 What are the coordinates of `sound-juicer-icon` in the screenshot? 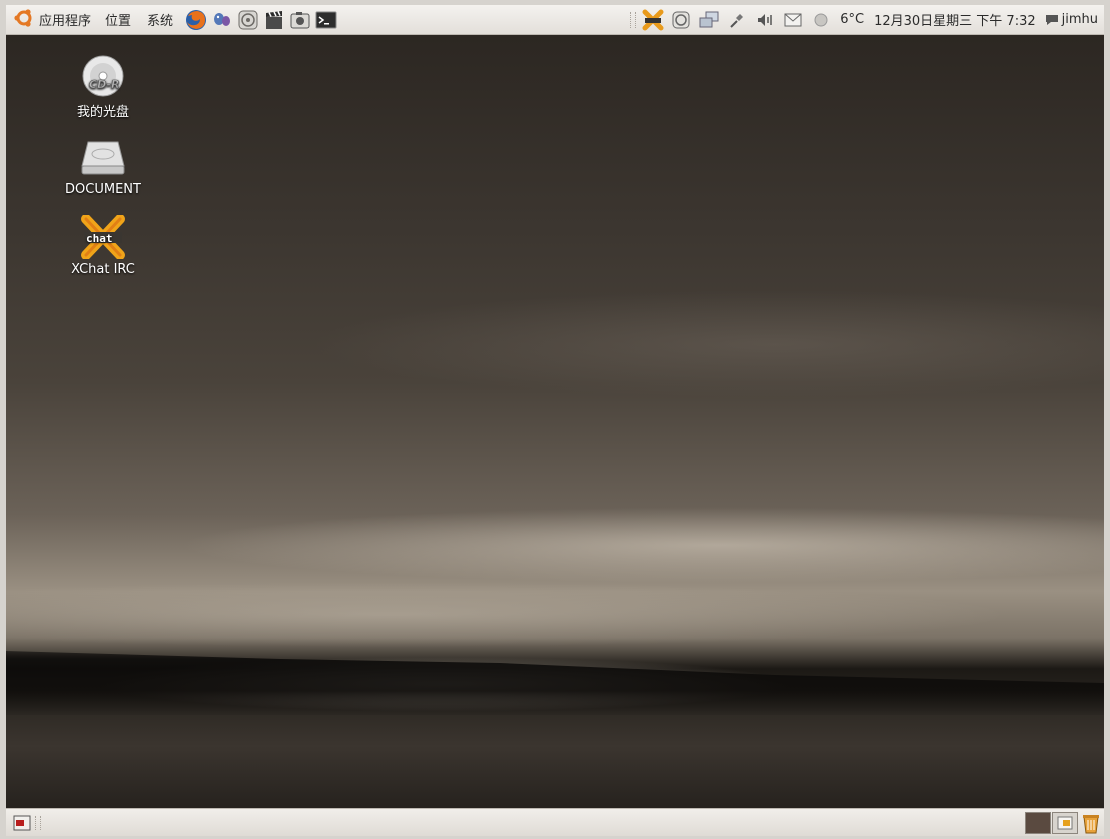 It's located at (248, 20).